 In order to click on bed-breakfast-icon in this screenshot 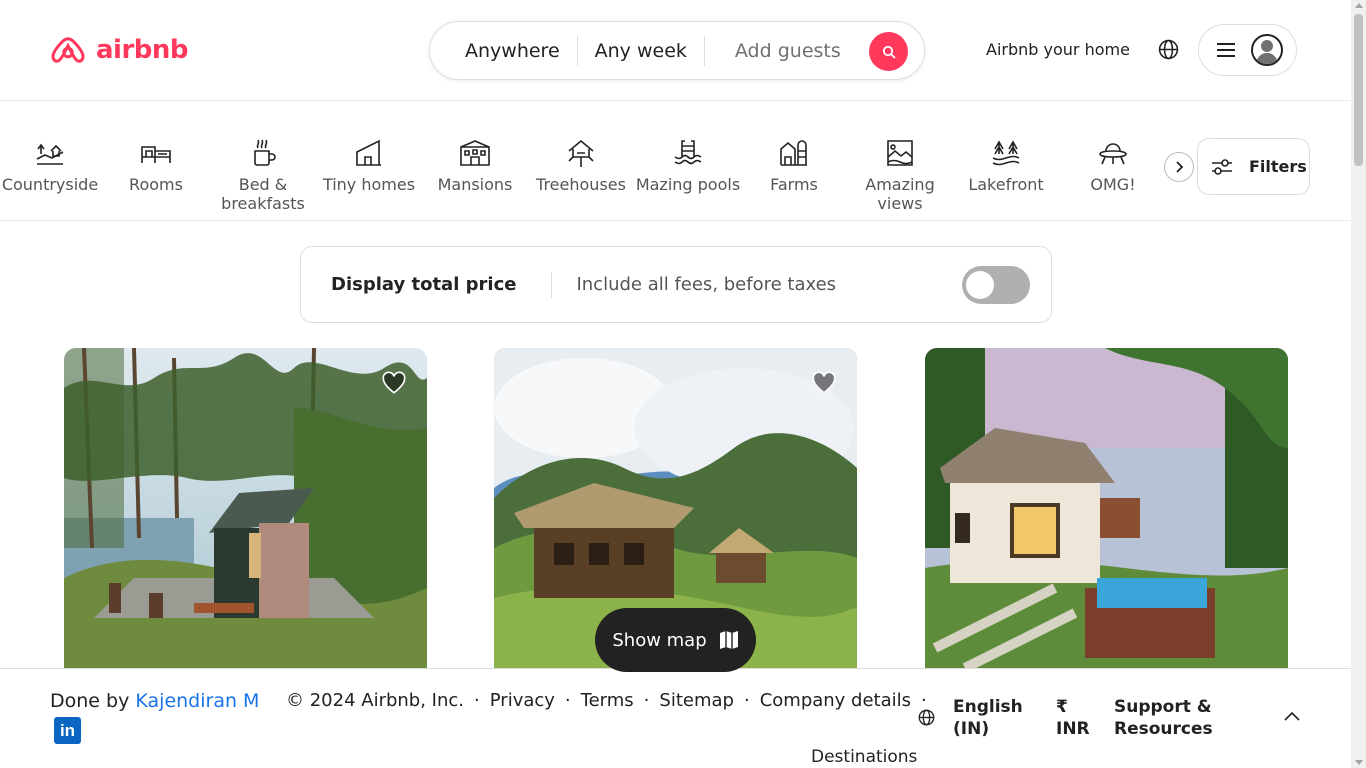, I will do `click(265, 152)`.